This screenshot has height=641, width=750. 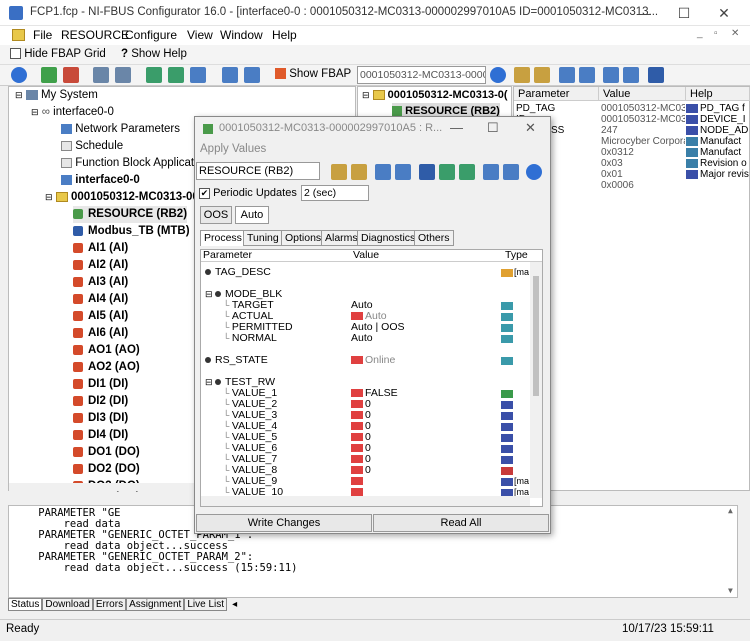 What do you see at coordinates (100, 418) in the screenshot?
I see `tree-item-block: DI3 (DI)` at bounding box center [100, 418].